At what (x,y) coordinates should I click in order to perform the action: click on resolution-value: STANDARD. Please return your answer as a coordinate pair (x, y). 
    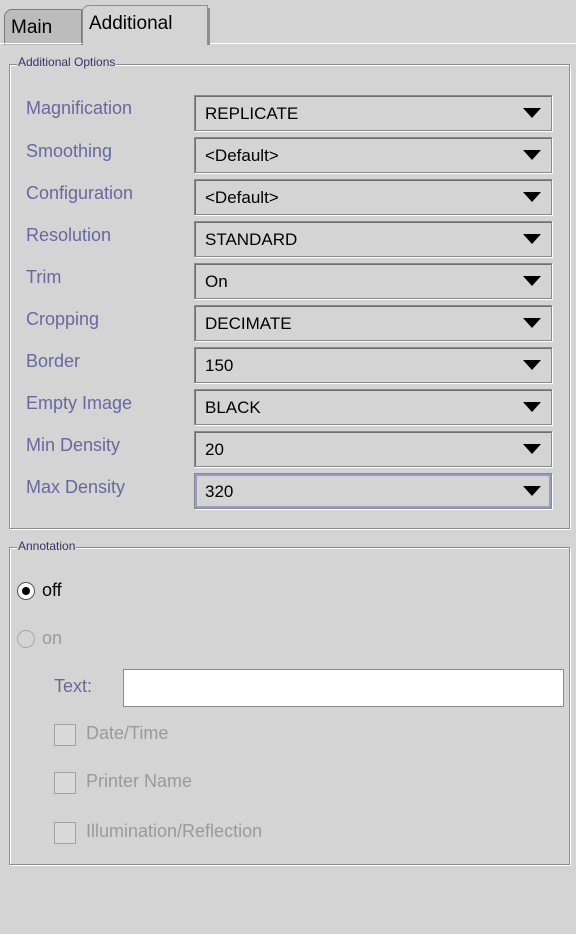
    Looking at the image, I should click on (251, 239).